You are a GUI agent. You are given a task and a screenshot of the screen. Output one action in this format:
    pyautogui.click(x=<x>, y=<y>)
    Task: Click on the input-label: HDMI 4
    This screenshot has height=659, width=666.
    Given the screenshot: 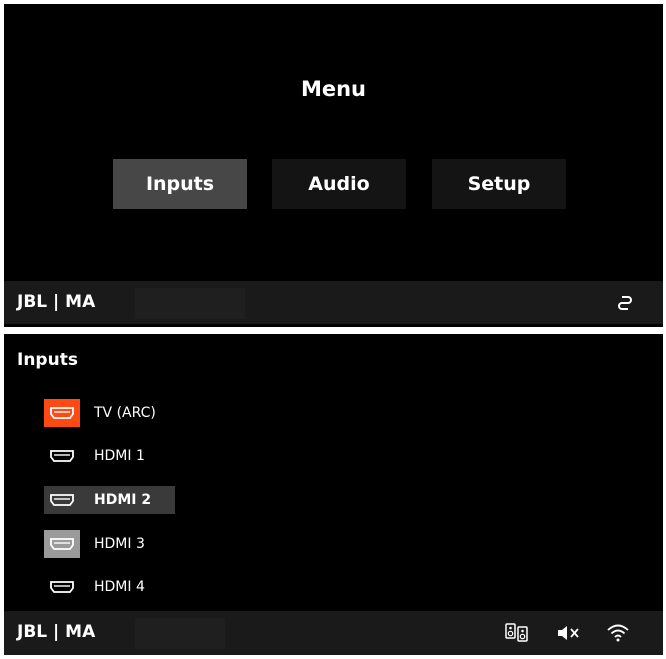 What is the action you would take?
    pyautogui.click(x=119, y=587)
    